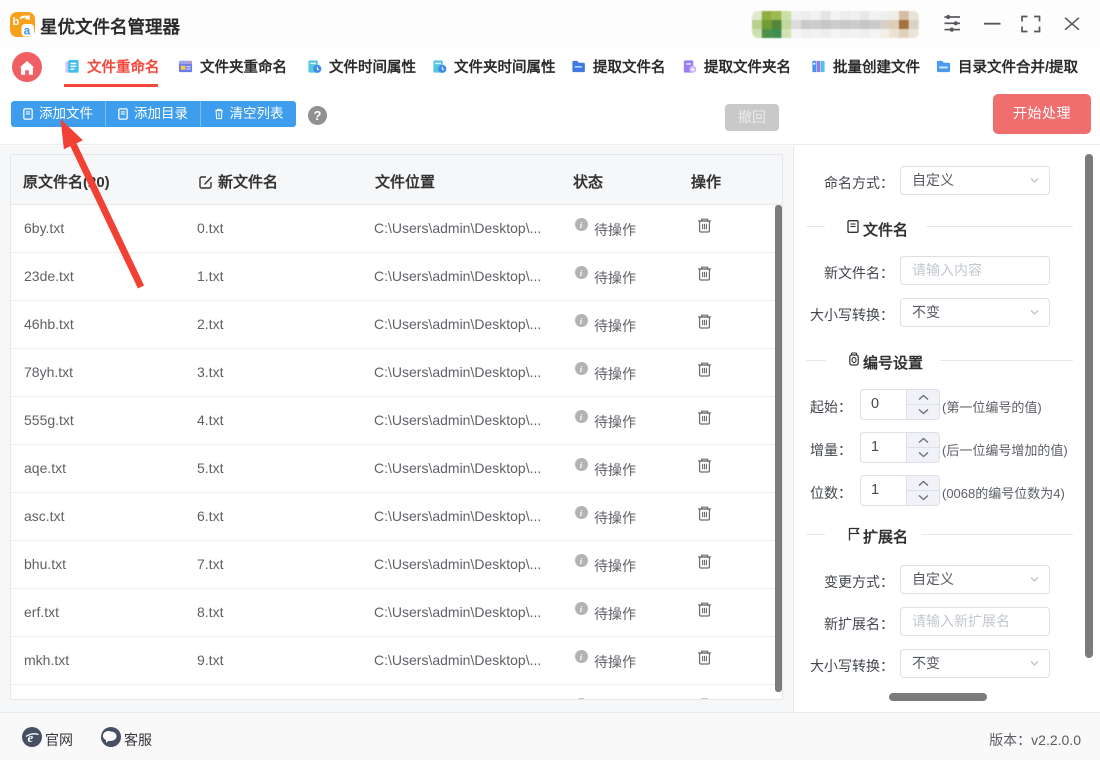  What do you see at coordinates (27, 32) in the screenshot?
I see `svg-text: a` at bounding box center [27, 32].